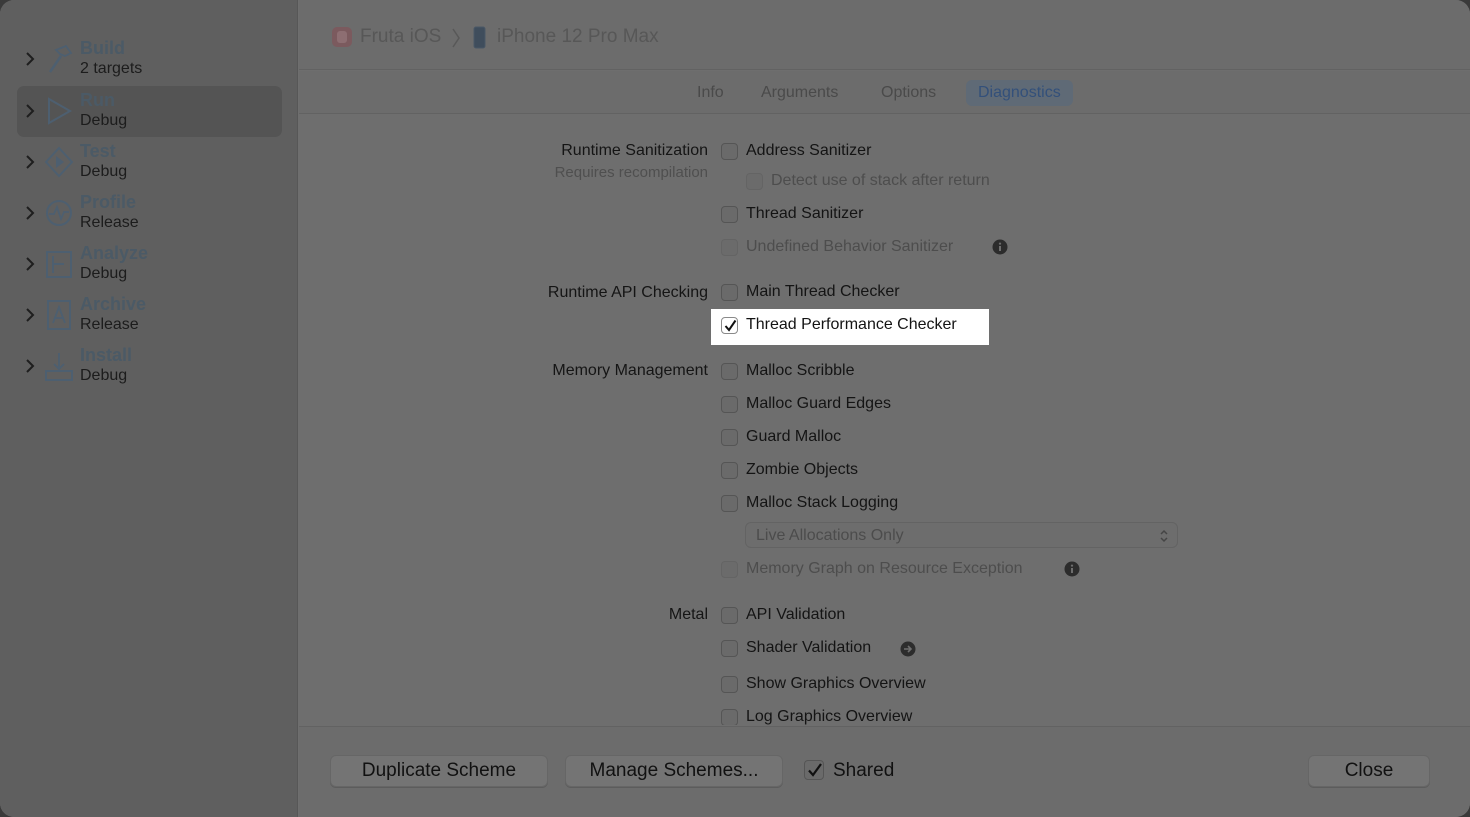 The width and height of the screenshot is (1470, 817). I want to click on breadcrumb-scheme: Fruta iOS, so click(400, 37).